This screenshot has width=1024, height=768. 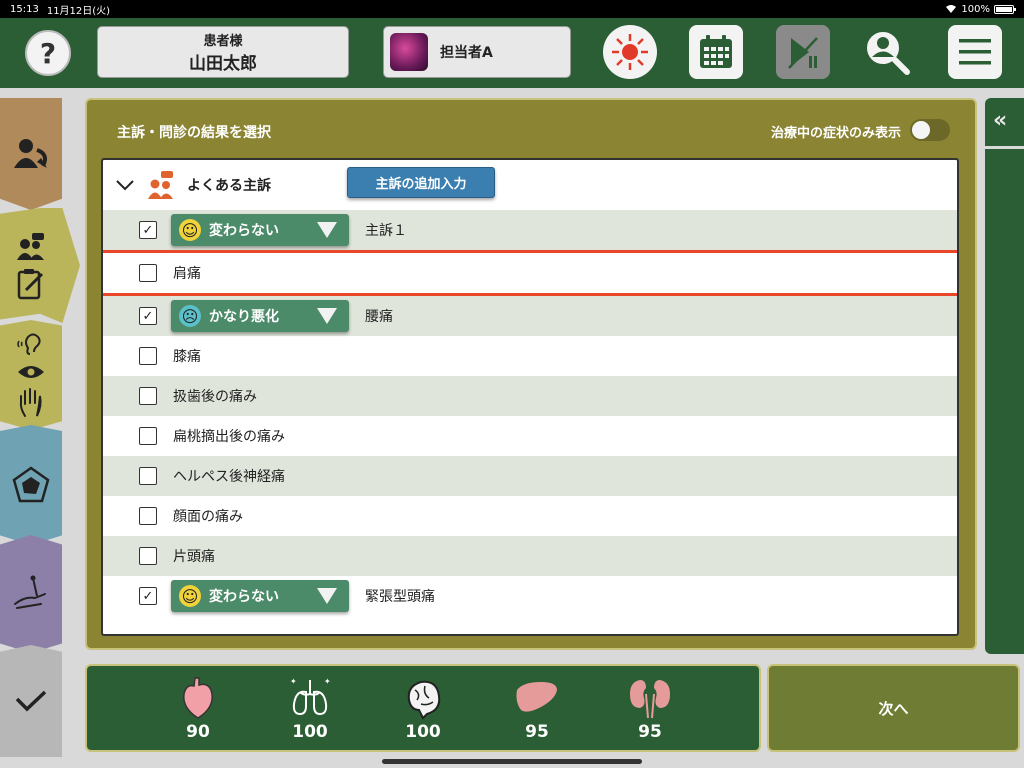 I want to click on menu-button, so click(x=975, y=52).